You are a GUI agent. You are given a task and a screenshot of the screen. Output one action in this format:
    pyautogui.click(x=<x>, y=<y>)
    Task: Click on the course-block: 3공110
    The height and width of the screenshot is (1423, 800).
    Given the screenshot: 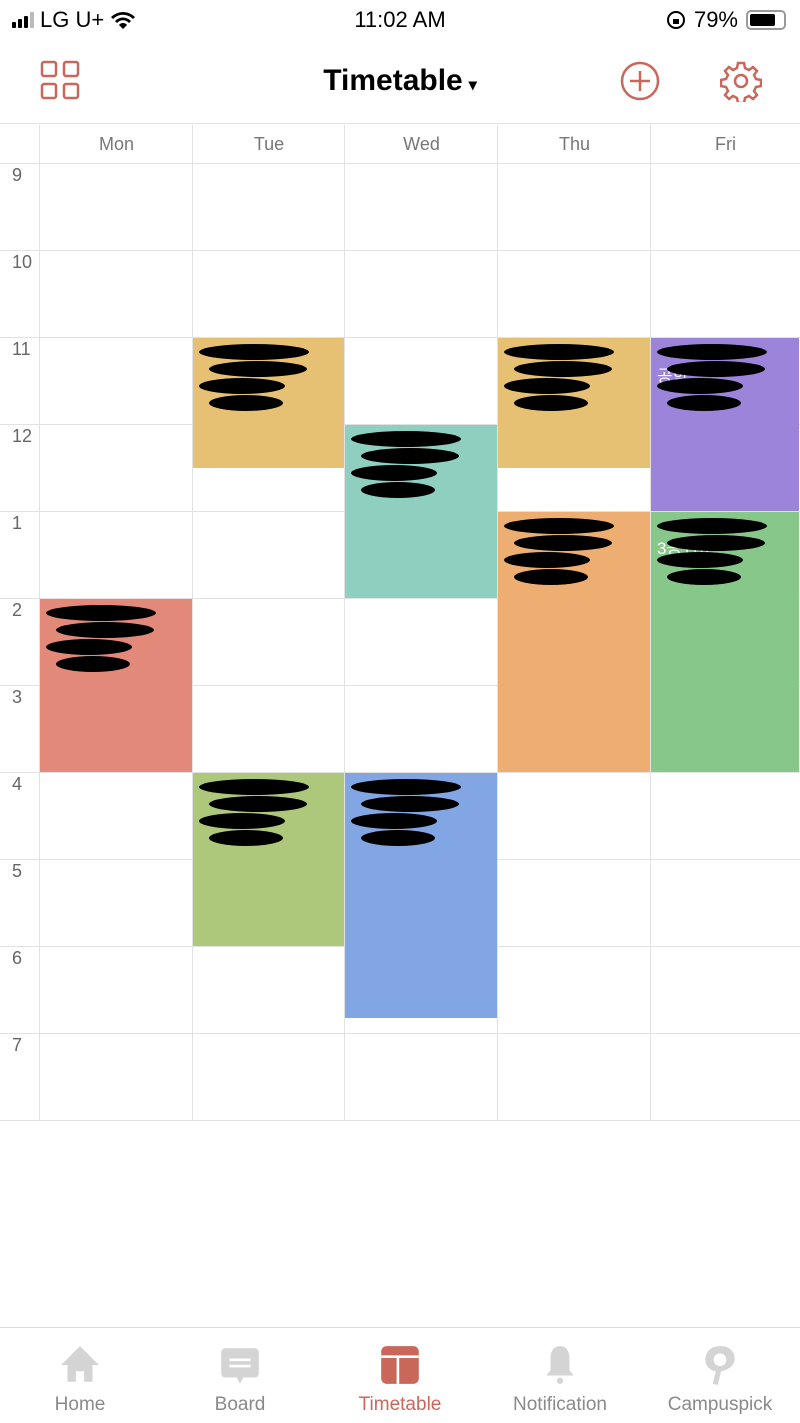 What is the action you would take?
    pyautogui.click(x=725, y=642)
    